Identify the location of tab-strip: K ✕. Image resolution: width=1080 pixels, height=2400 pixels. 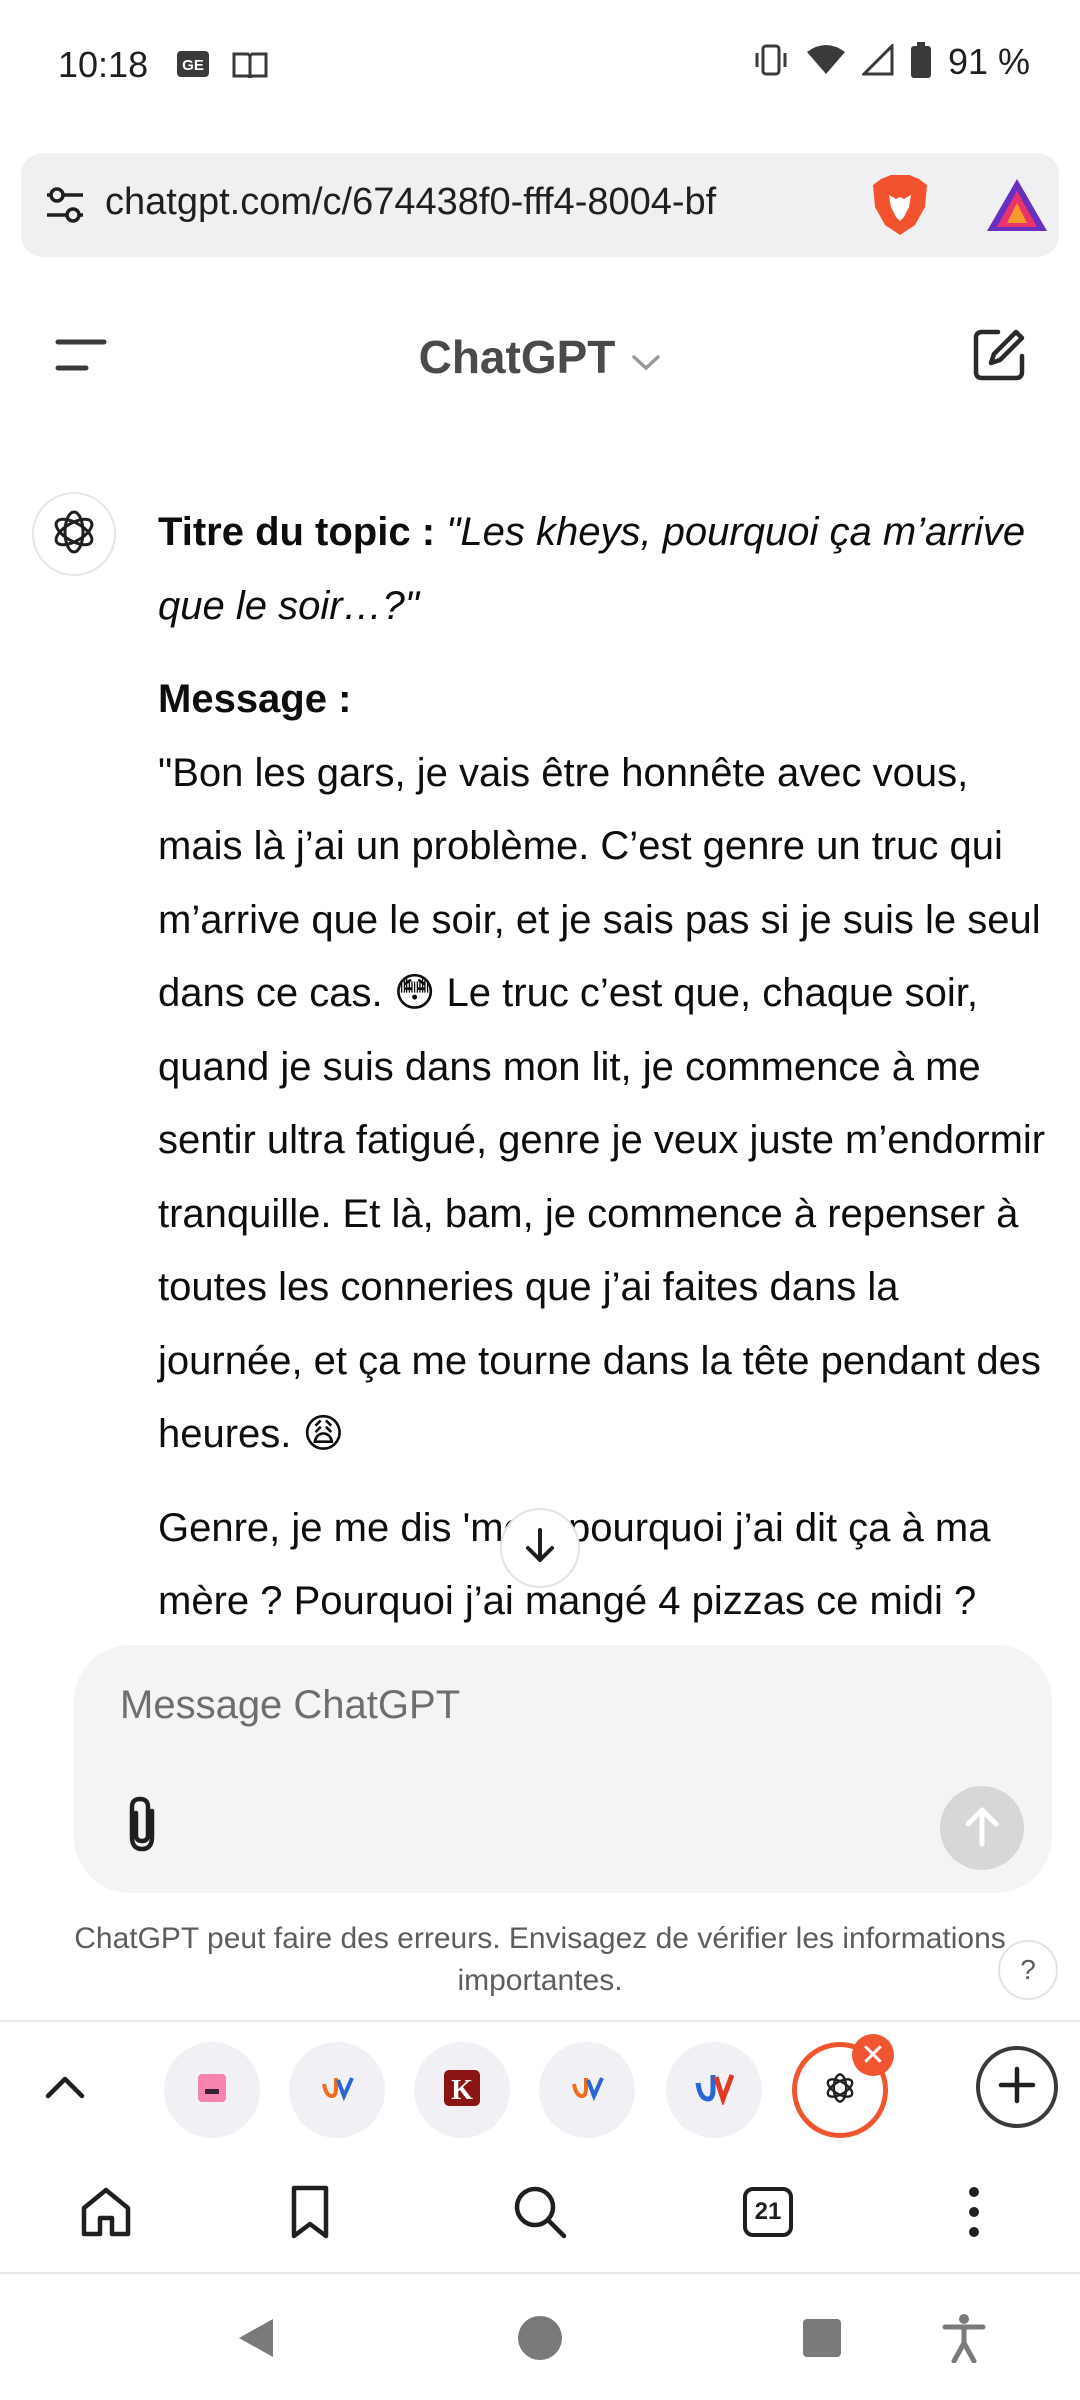
(540, 2085).